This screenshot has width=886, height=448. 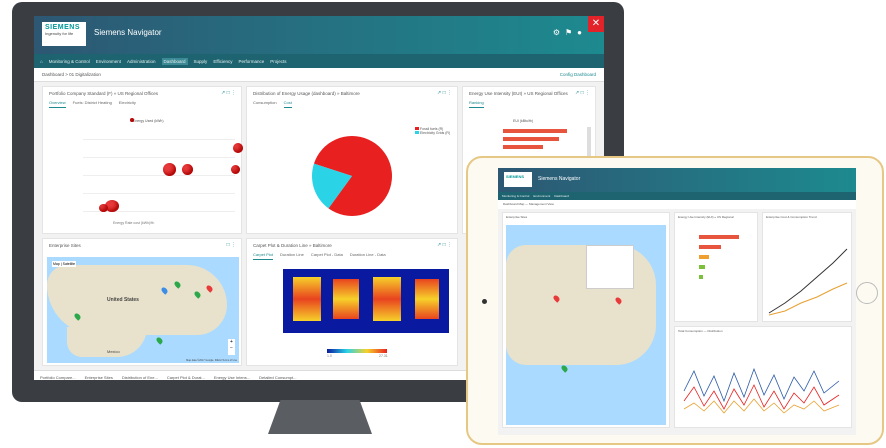 I want to click on map-label: Mexico, so click(x=113, y=351).